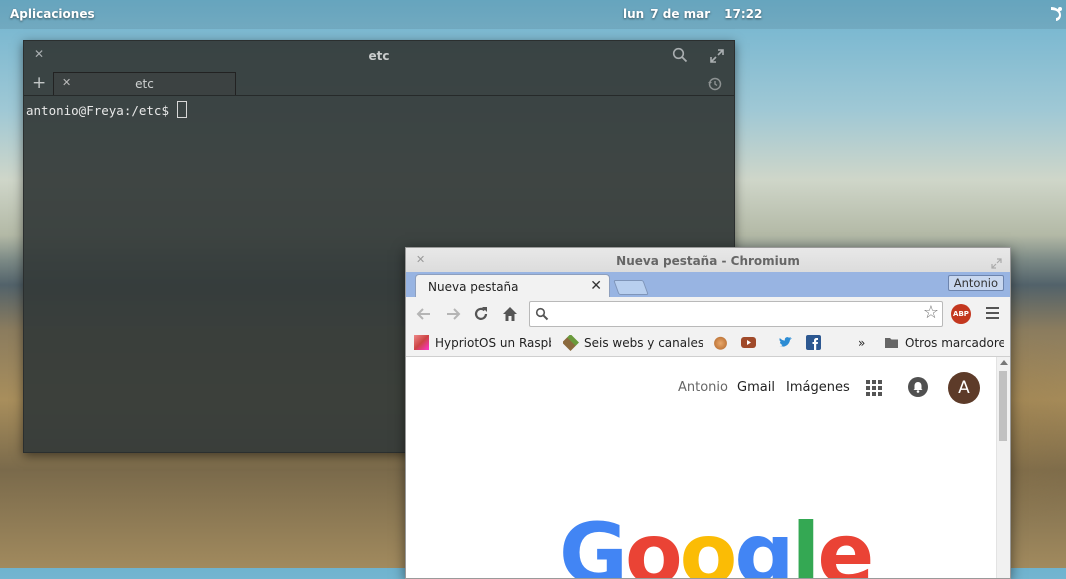 This screenshot has width=1066, height=579. Describe the element at coordinates (1003, 406) in the screenshot. I see `scrollbar-thumb` at that location.